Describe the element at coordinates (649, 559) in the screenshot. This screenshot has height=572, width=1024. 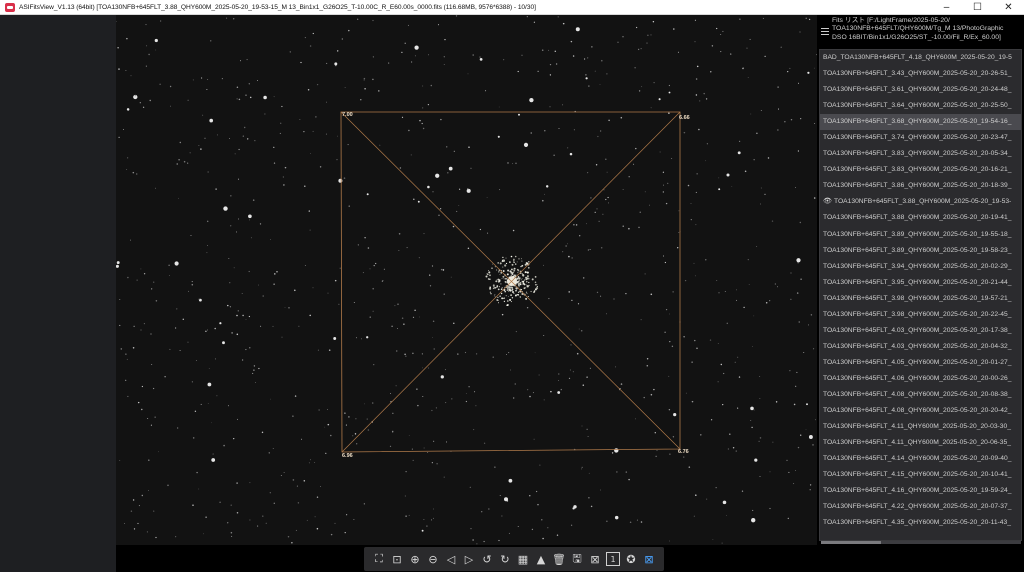
I see `tilt-overlay-icon: ⊠` at that location.